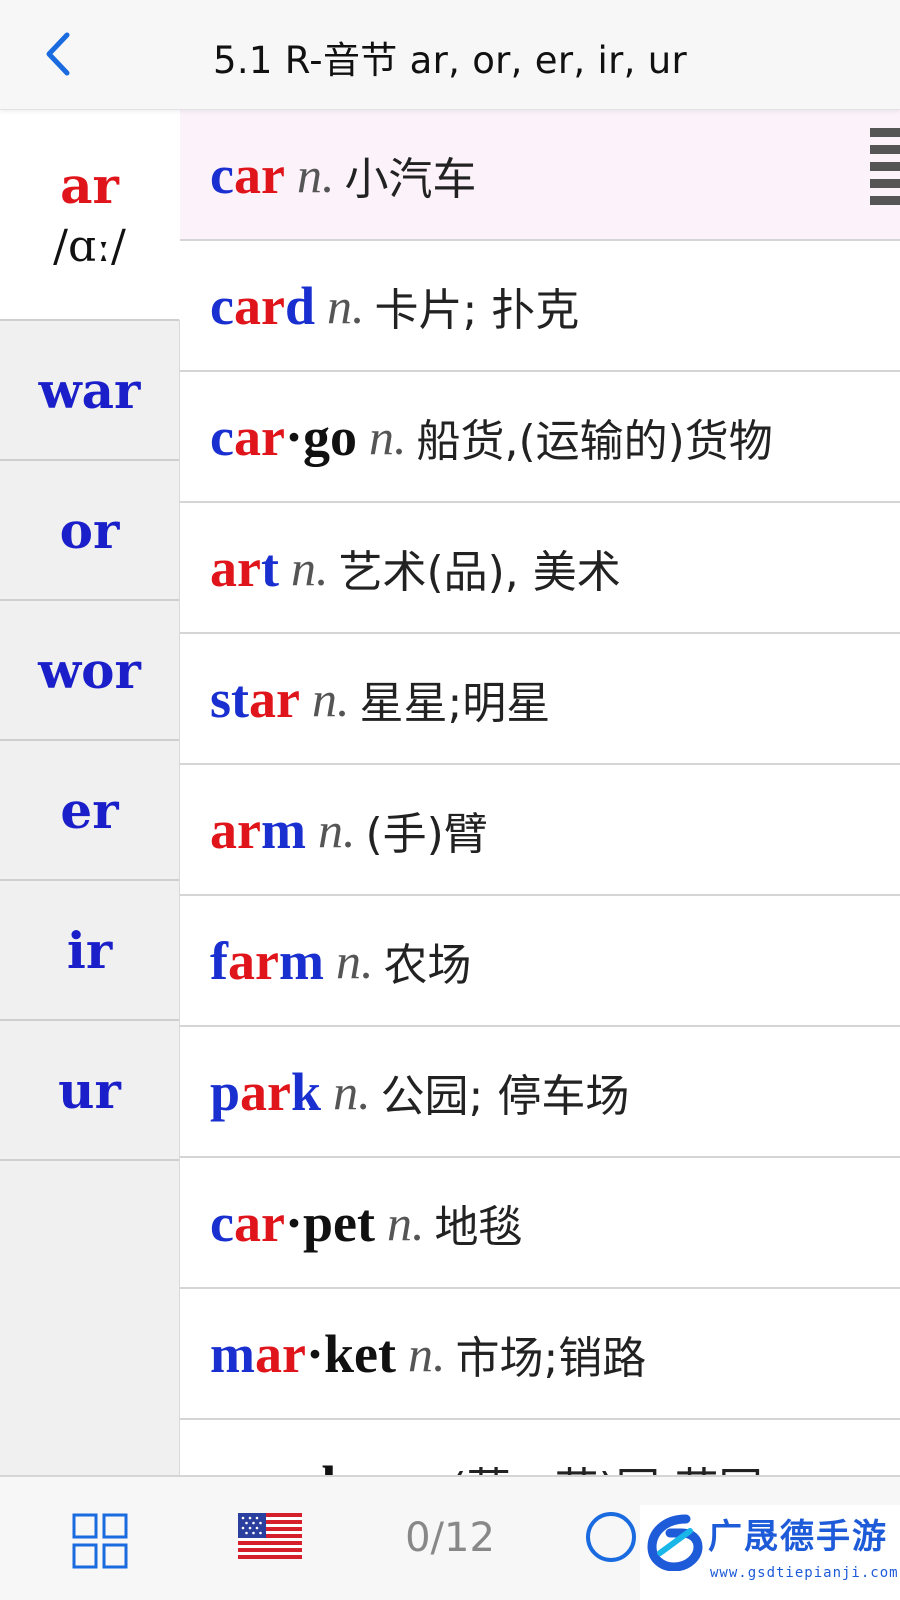  Describe the element at coordinates (90, 215) in the screenshot. I see `sidebar-item-ar: ar/ɑː/` at that location.